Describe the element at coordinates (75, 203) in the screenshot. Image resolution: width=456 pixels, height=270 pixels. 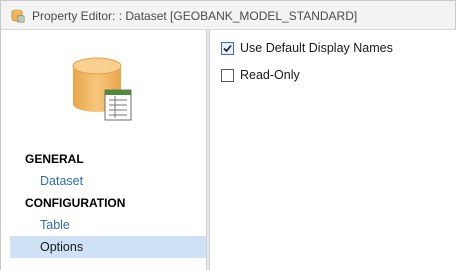
I see `section-heading-configuration: CONFIGURATION` at that location.